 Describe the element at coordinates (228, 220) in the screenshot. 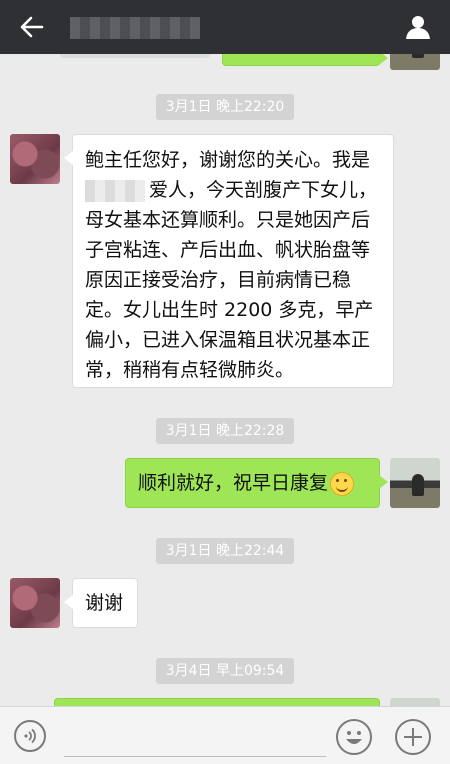

I see `message-line: 母女基本还算顺利。只是她因产后` at that location.